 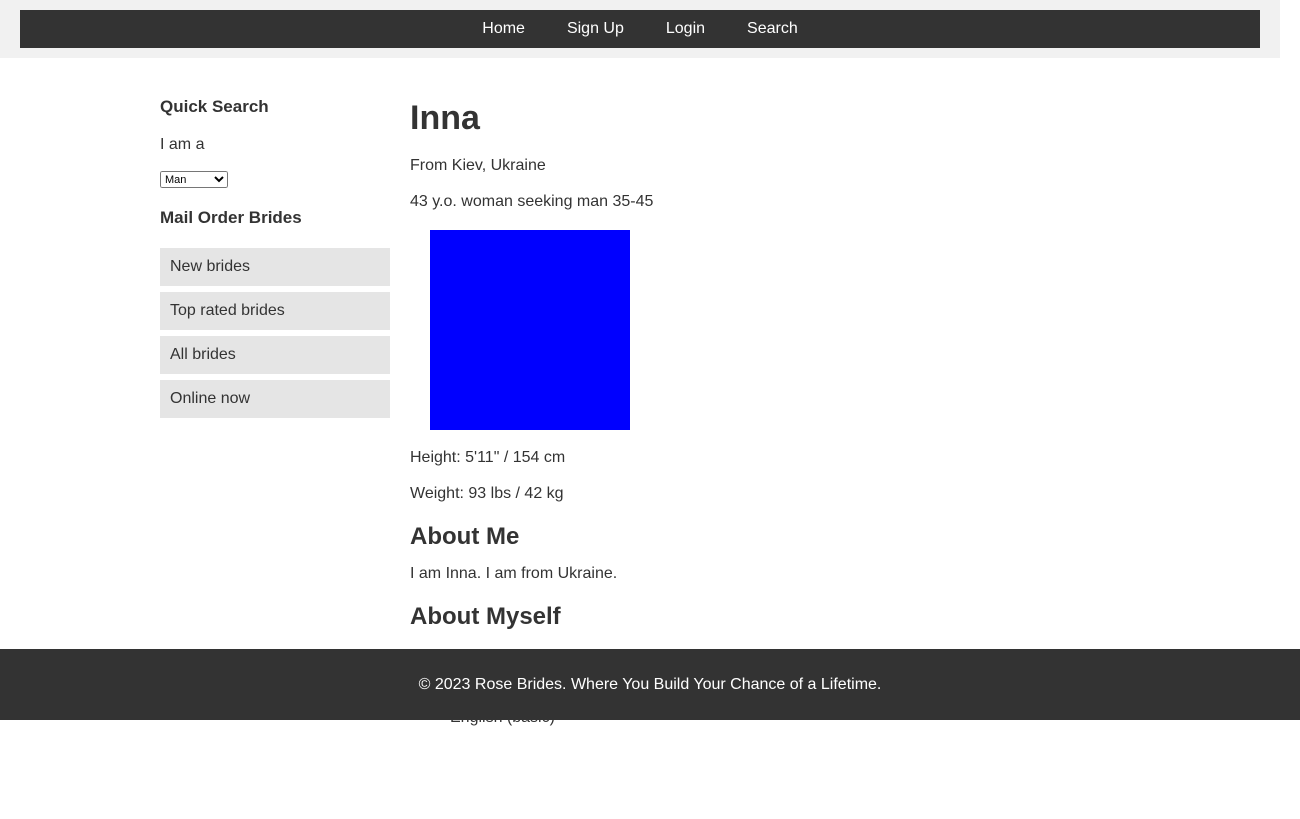 I want to click on header: Home Sign Up Login Search, so click(x=640, y=29).